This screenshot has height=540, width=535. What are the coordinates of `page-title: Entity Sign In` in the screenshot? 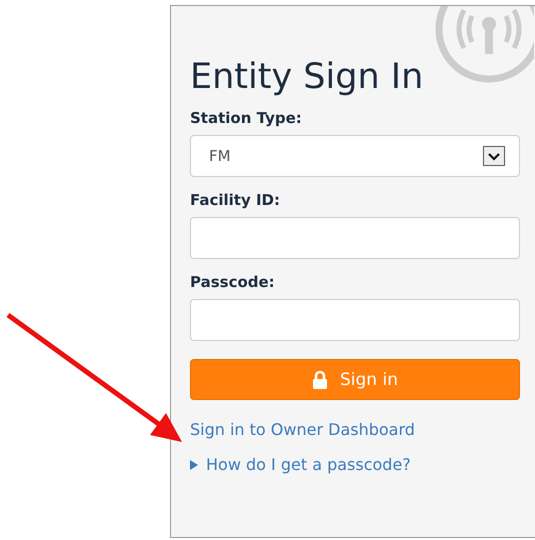 It's located at (307, 77).